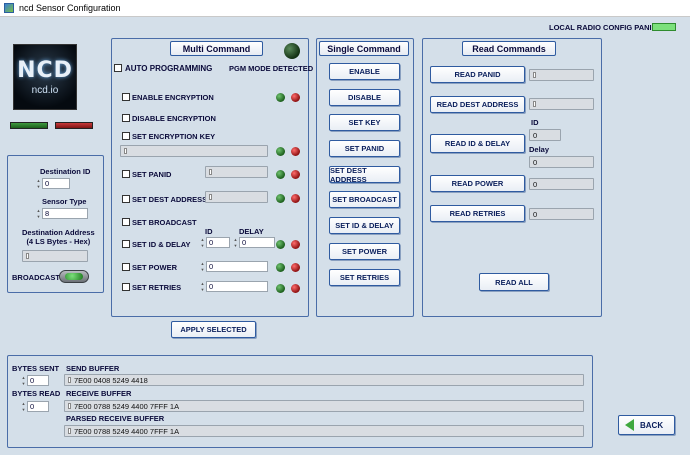 The height and width of the screenshot is (455, 690). What do you see at coordinates (664, 27) in the screenshot?
I see `local-radio-indicator` at bounding box center [664, 27].